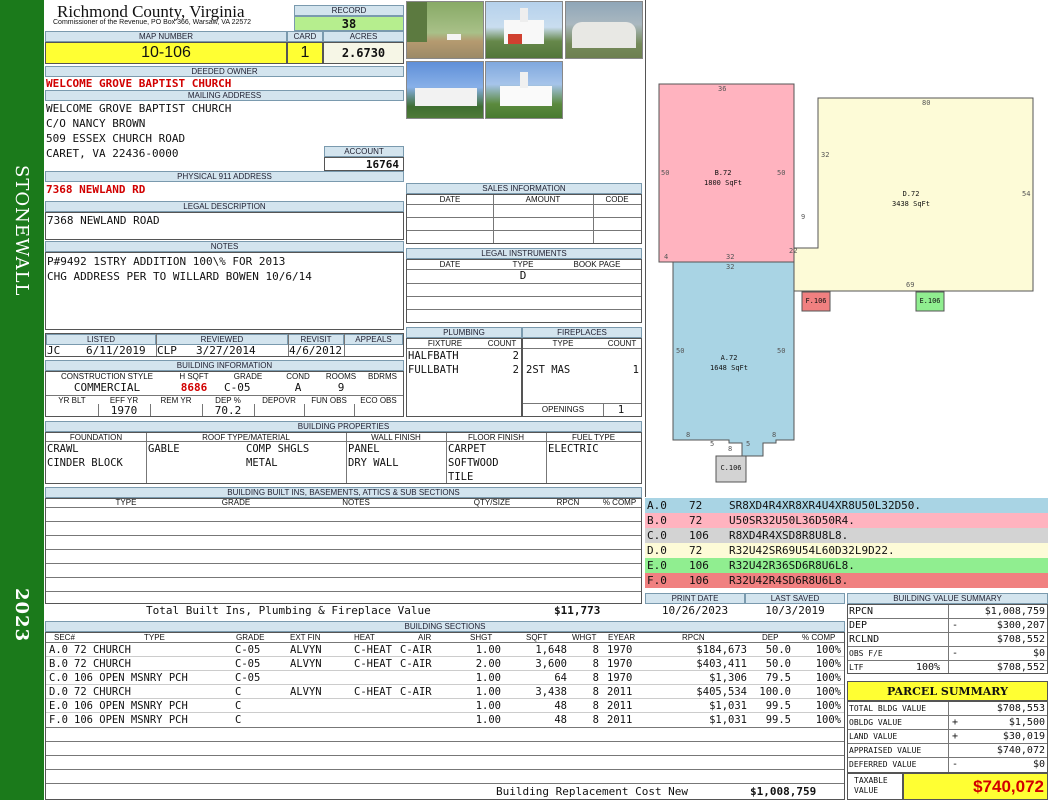 This screenshot has width=1050, height=800. I want to click on li-col-date: DATE, so click(450, 264).